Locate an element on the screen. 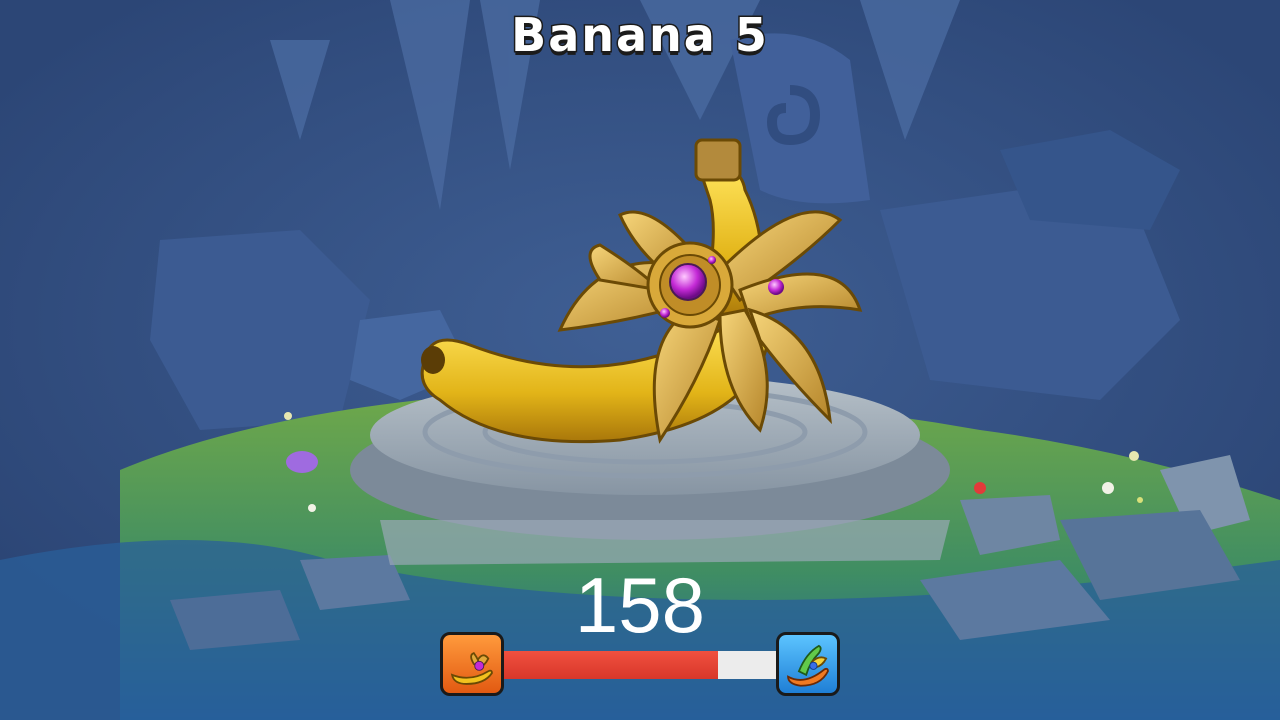 The height and width of the screenshot is (720, 1280). golden-banana-icon is located at coordinates (471, 668).